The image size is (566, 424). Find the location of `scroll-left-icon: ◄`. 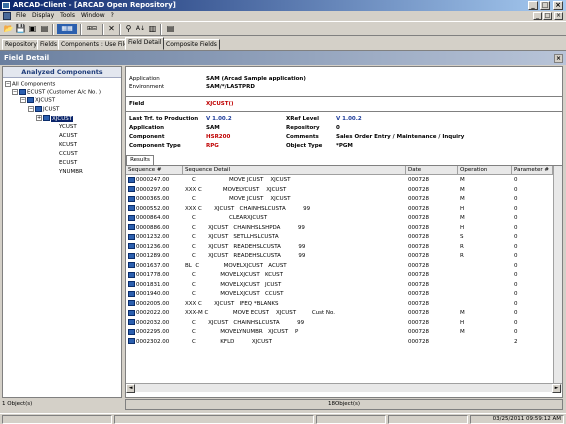

scroll-left-icon: ◄ is located at coordinates (130, 388).